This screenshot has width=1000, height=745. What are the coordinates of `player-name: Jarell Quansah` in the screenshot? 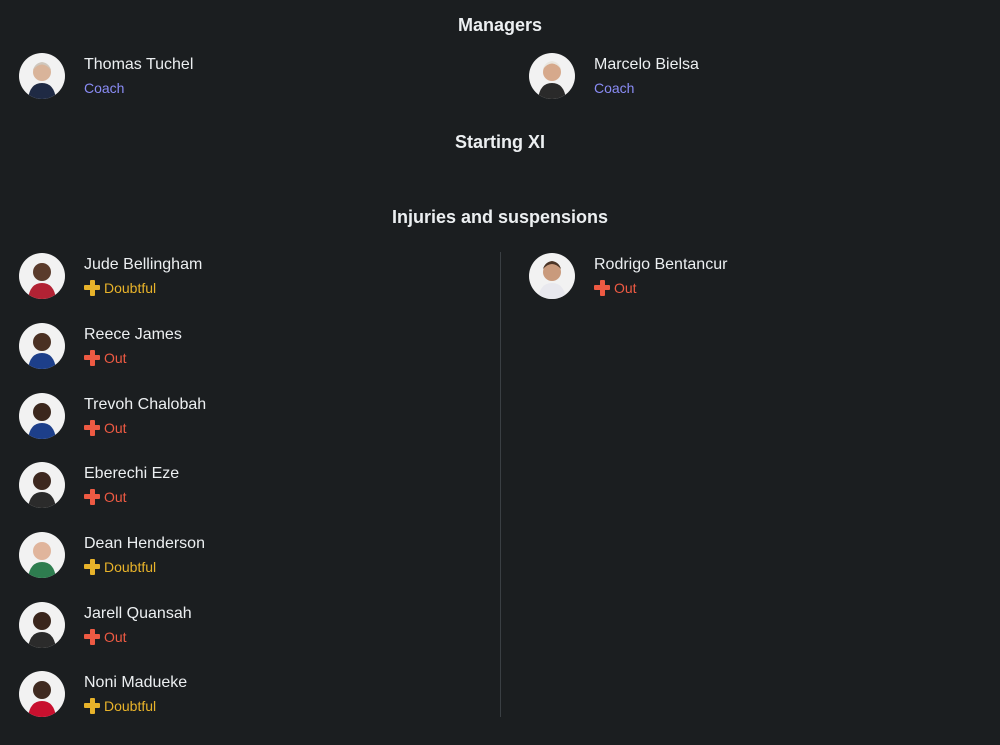 It's located at (138, 613).